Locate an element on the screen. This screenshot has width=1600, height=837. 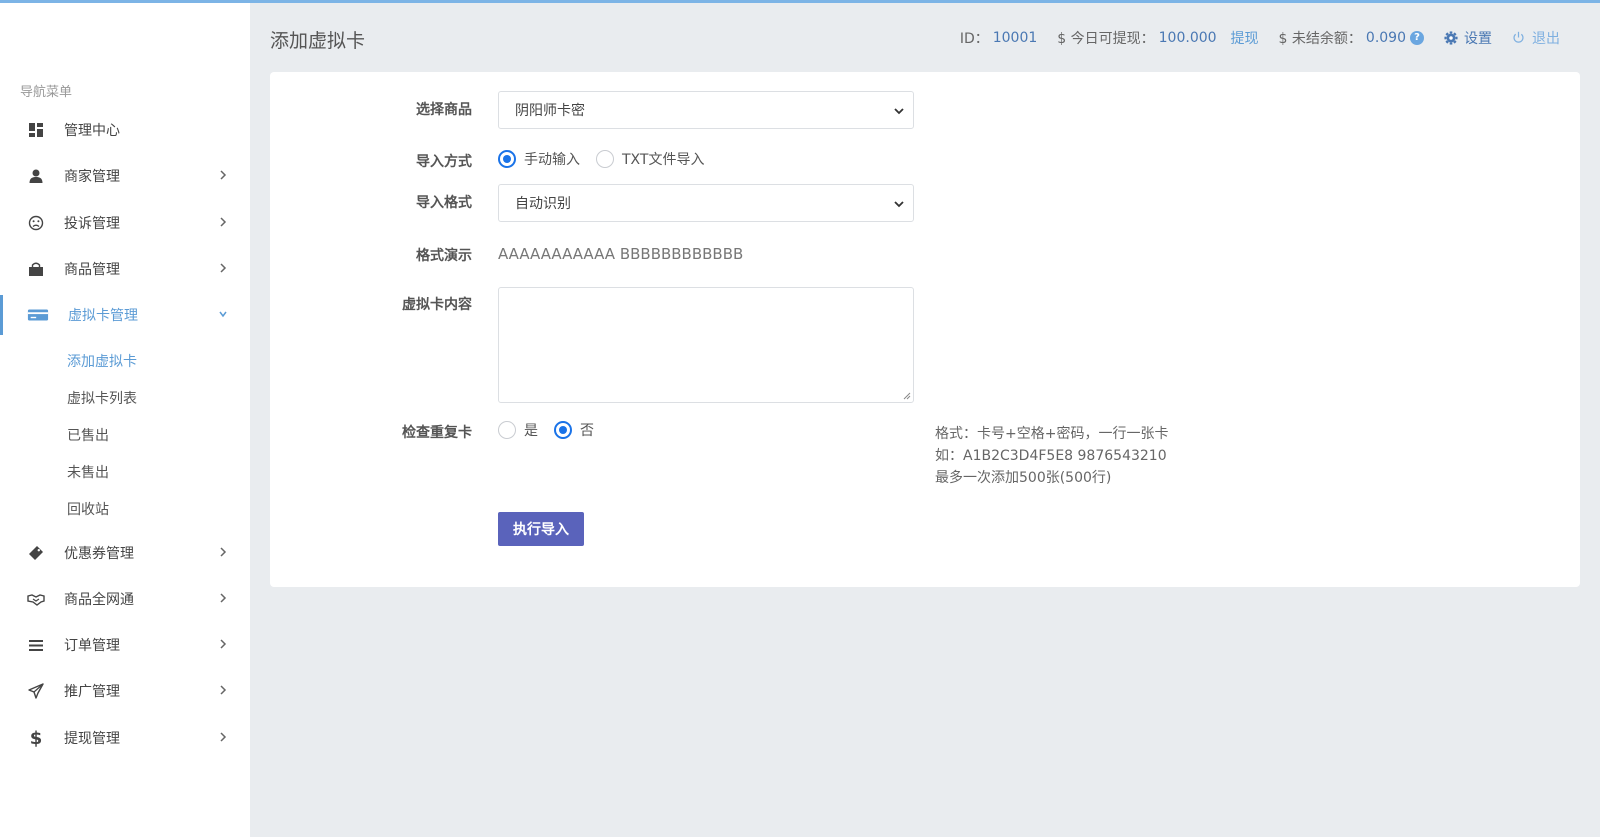
page-title: 添加虚拟卡 is located at coordinates (318, 41).